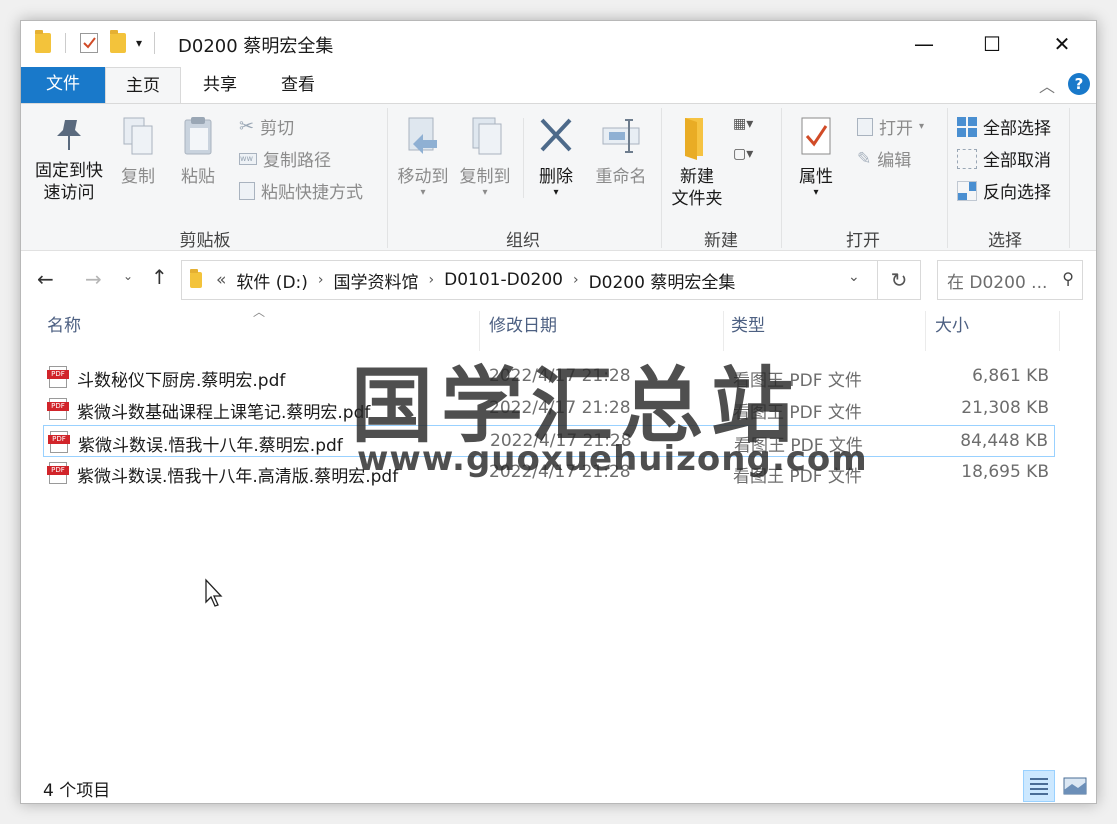 This screenshot has width=1117, height=824. What do you see at coordinates (77, 791) in the screenshot?
I see `status-item-count: 4 个项目` at bounding box center [77, 791].